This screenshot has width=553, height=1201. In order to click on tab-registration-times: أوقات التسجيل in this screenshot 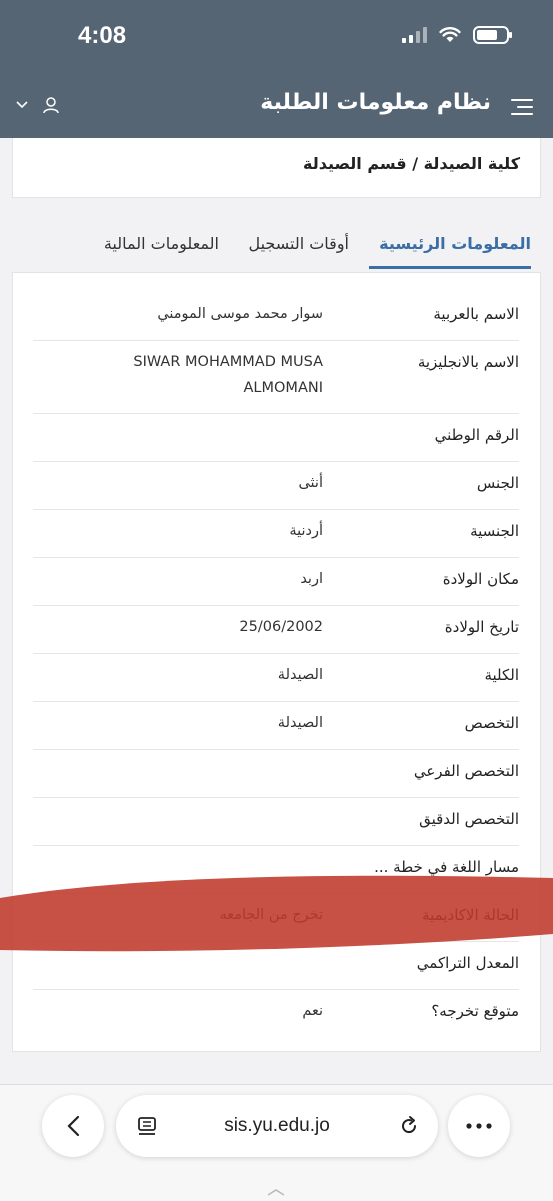, I will do `click(298, 243)`.